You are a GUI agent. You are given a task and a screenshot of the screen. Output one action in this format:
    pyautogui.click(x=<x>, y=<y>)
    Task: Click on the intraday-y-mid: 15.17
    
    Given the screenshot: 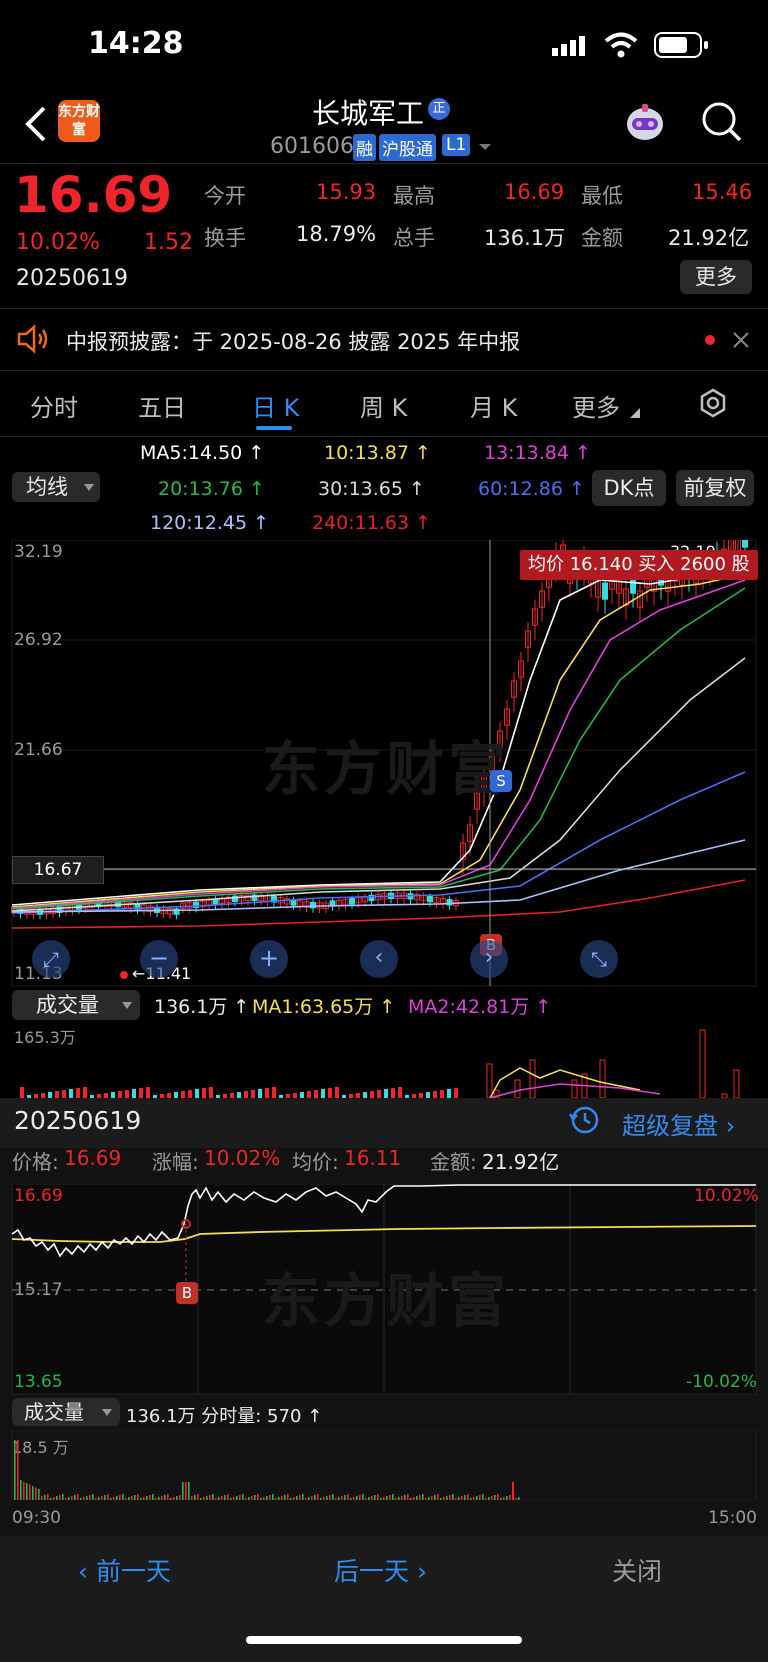 What is the action you would take?
    pyautogui.click(x=38, y=1290)
    